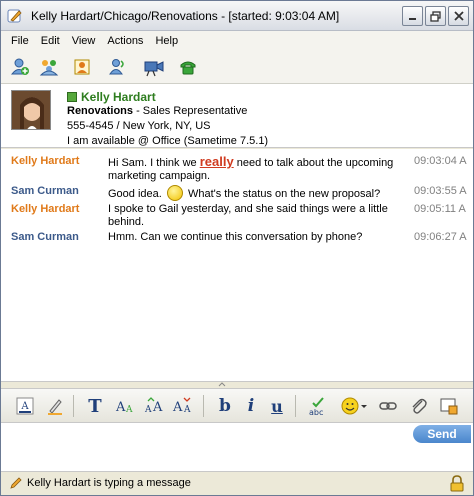  What do you see at coordinates (20, 41) in the screenshot?
I see `menu-file: File` at bounding box center [20, 41].